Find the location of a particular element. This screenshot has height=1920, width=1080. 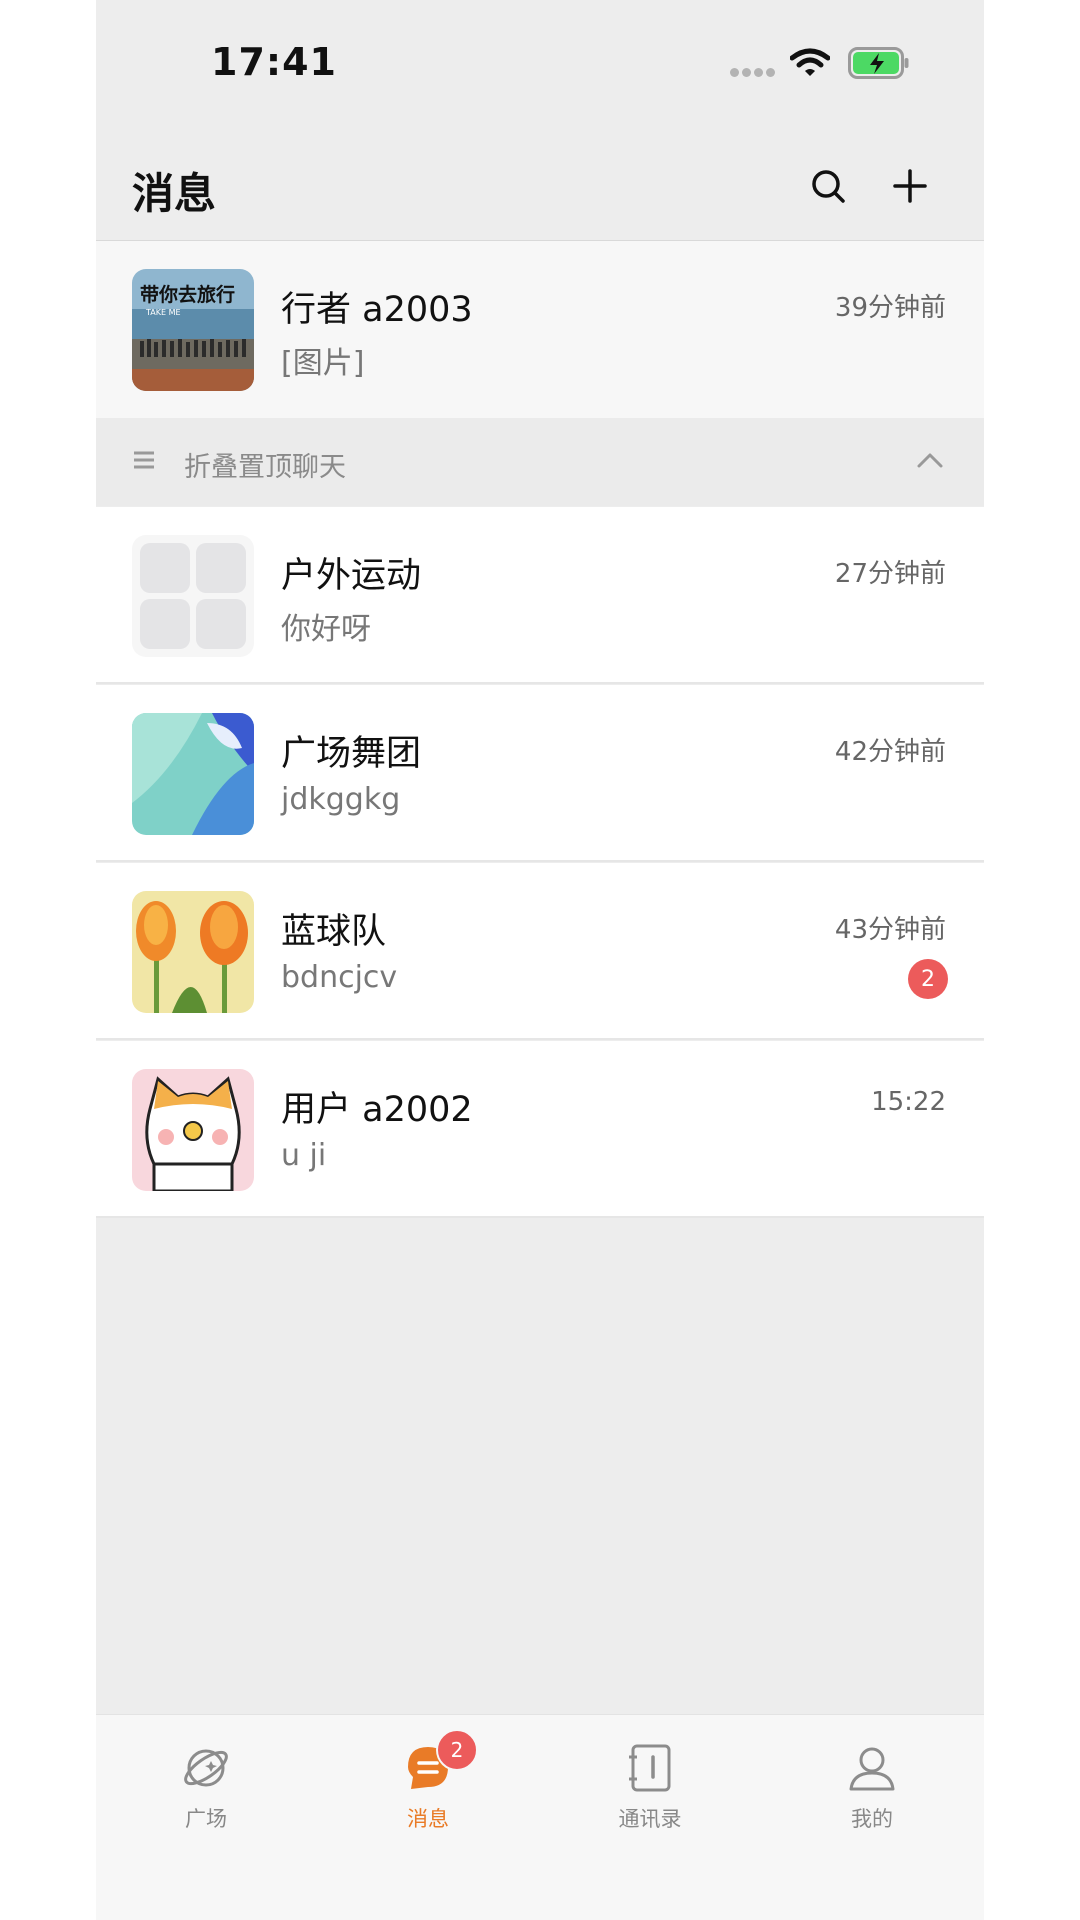

chat-row: 用户 a2002 u ji 15:22 is located at coordinates (540, 1129).